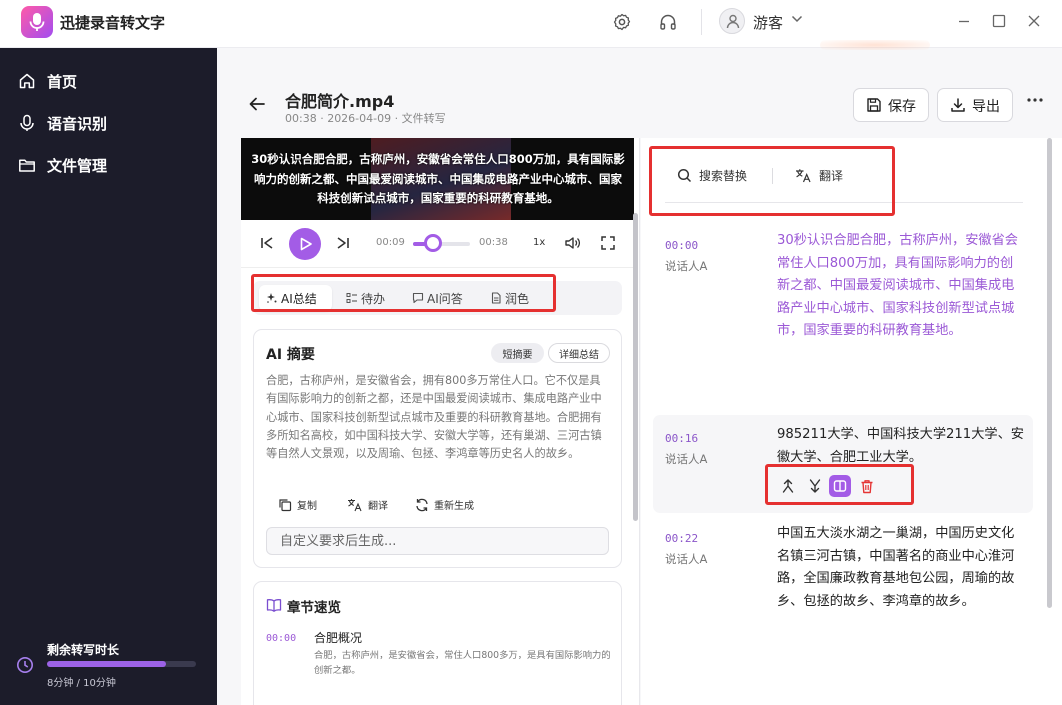 This screenshot has height=705, width=1062. Describe the element at coordinates (107, 664) in the screenshot. I see `quota-progress-fill` at that location.